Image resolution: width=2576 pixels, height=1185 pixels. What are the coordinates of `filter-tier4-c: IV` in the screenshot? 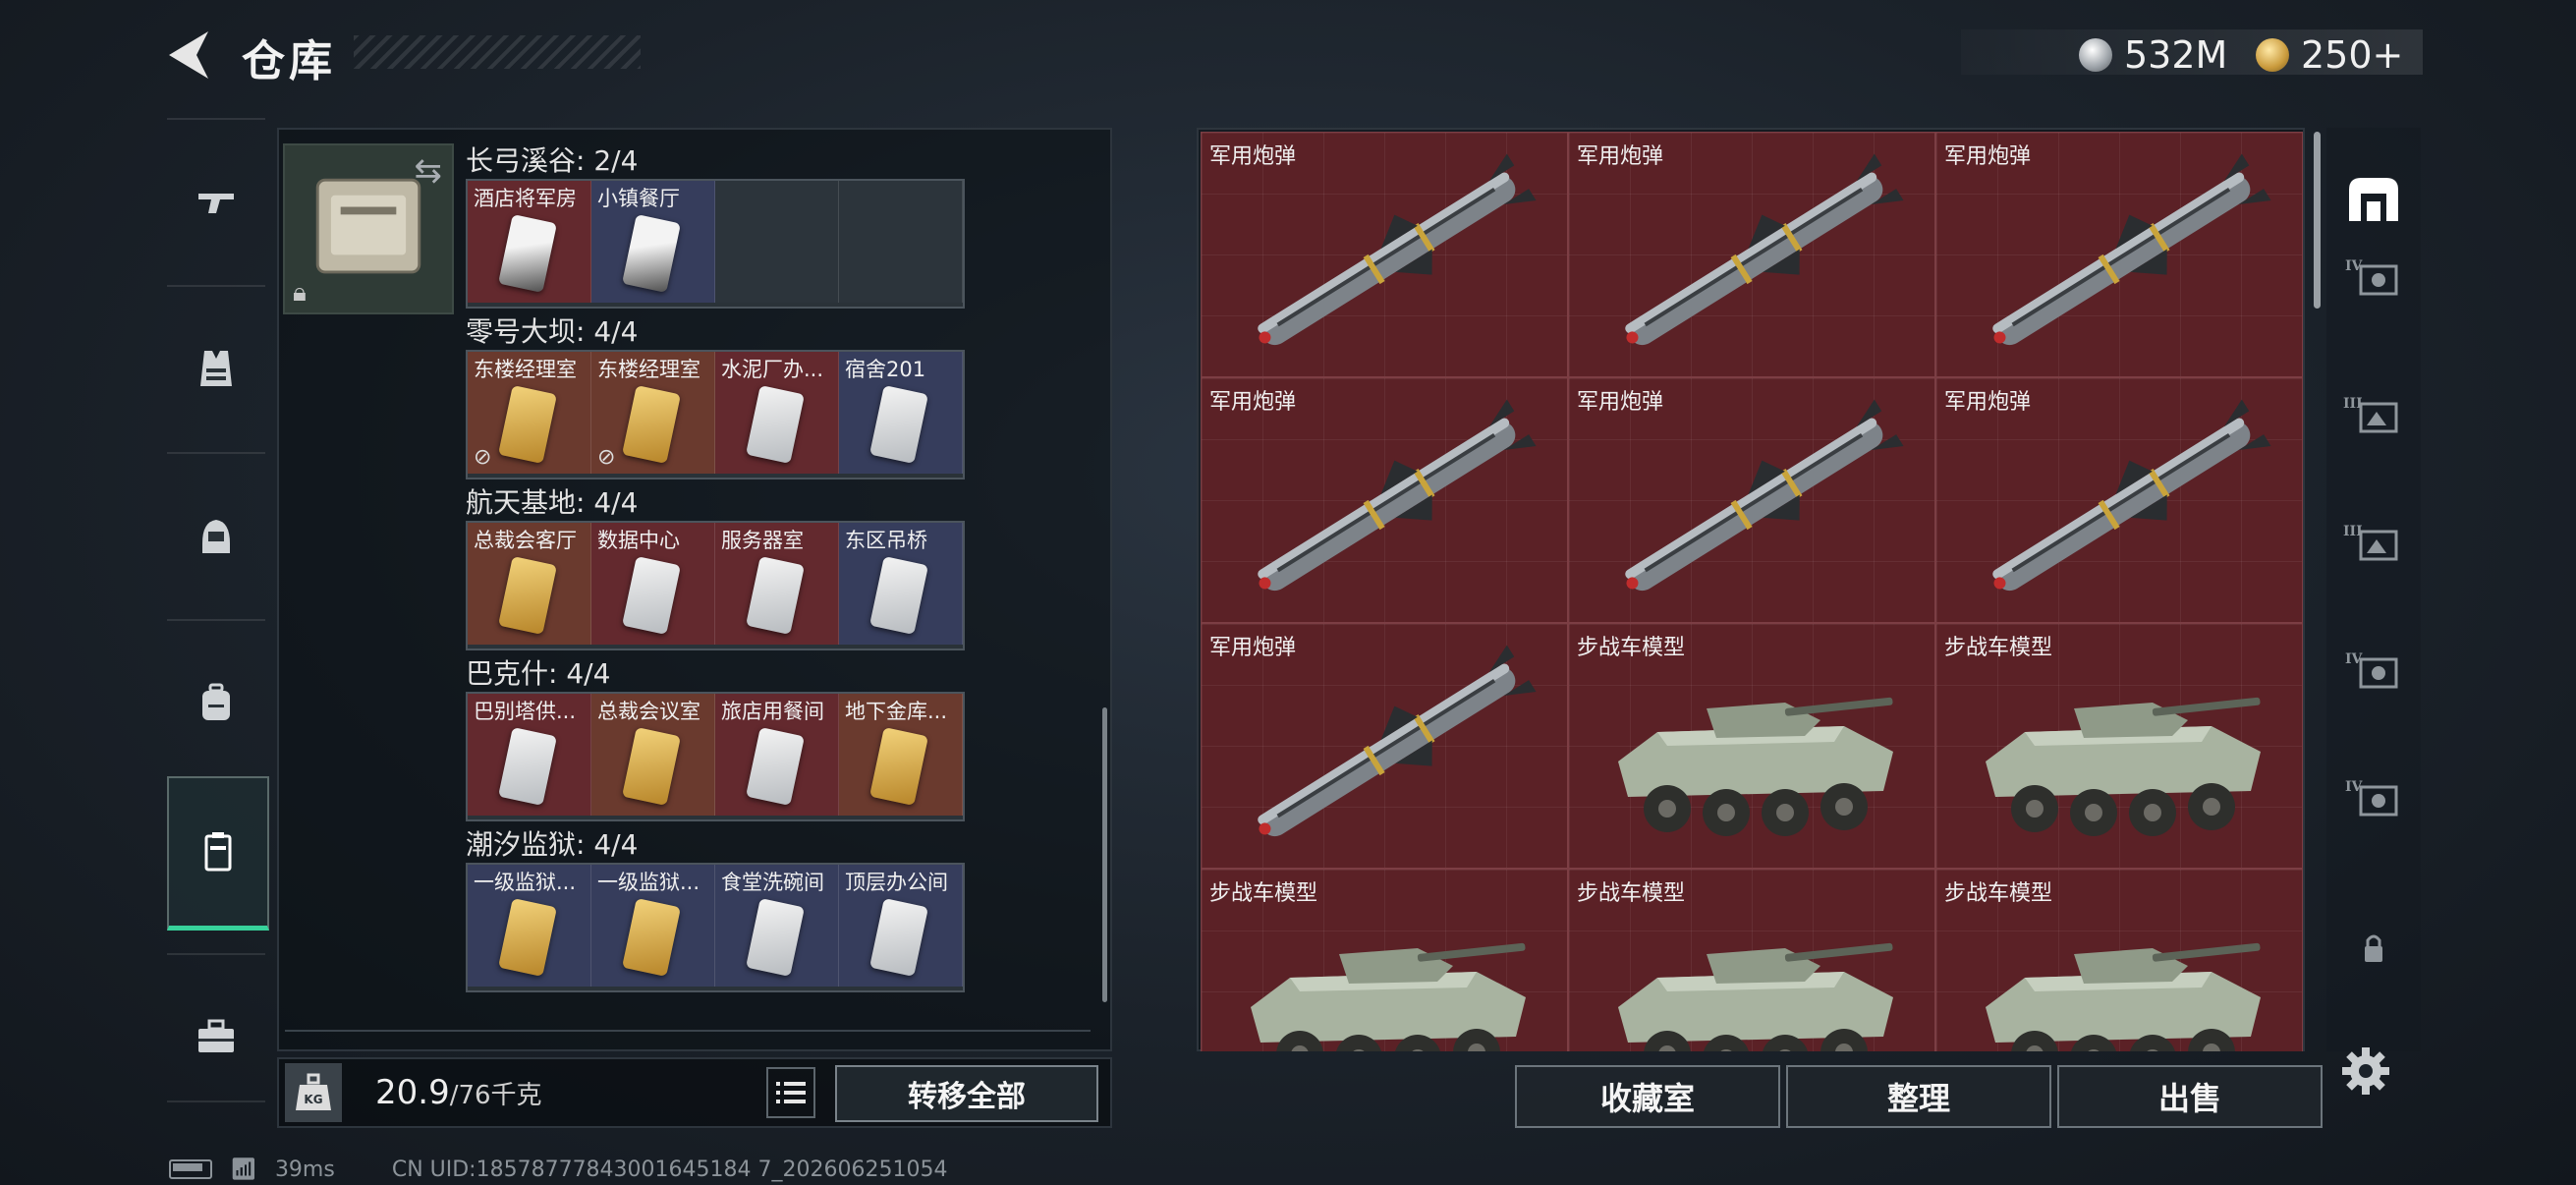 It's located at (2373, 801).